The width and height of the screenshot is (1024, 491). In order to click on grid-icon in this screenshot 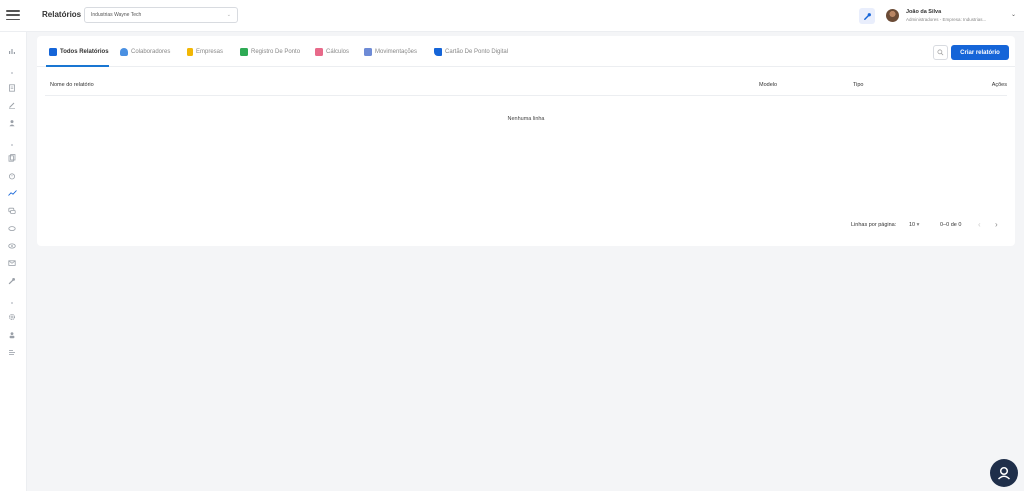, I will do `click(53, 52)`.